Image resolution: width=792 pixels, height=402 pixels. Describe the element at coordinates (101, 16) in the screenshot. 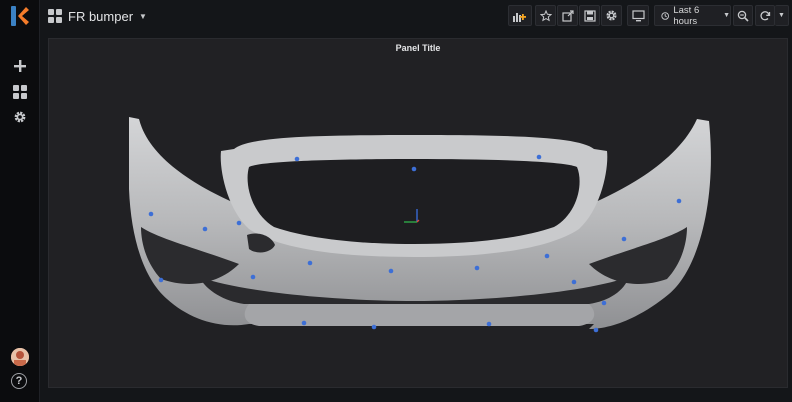

I see `dashboard-title: FR bumper` at that location.